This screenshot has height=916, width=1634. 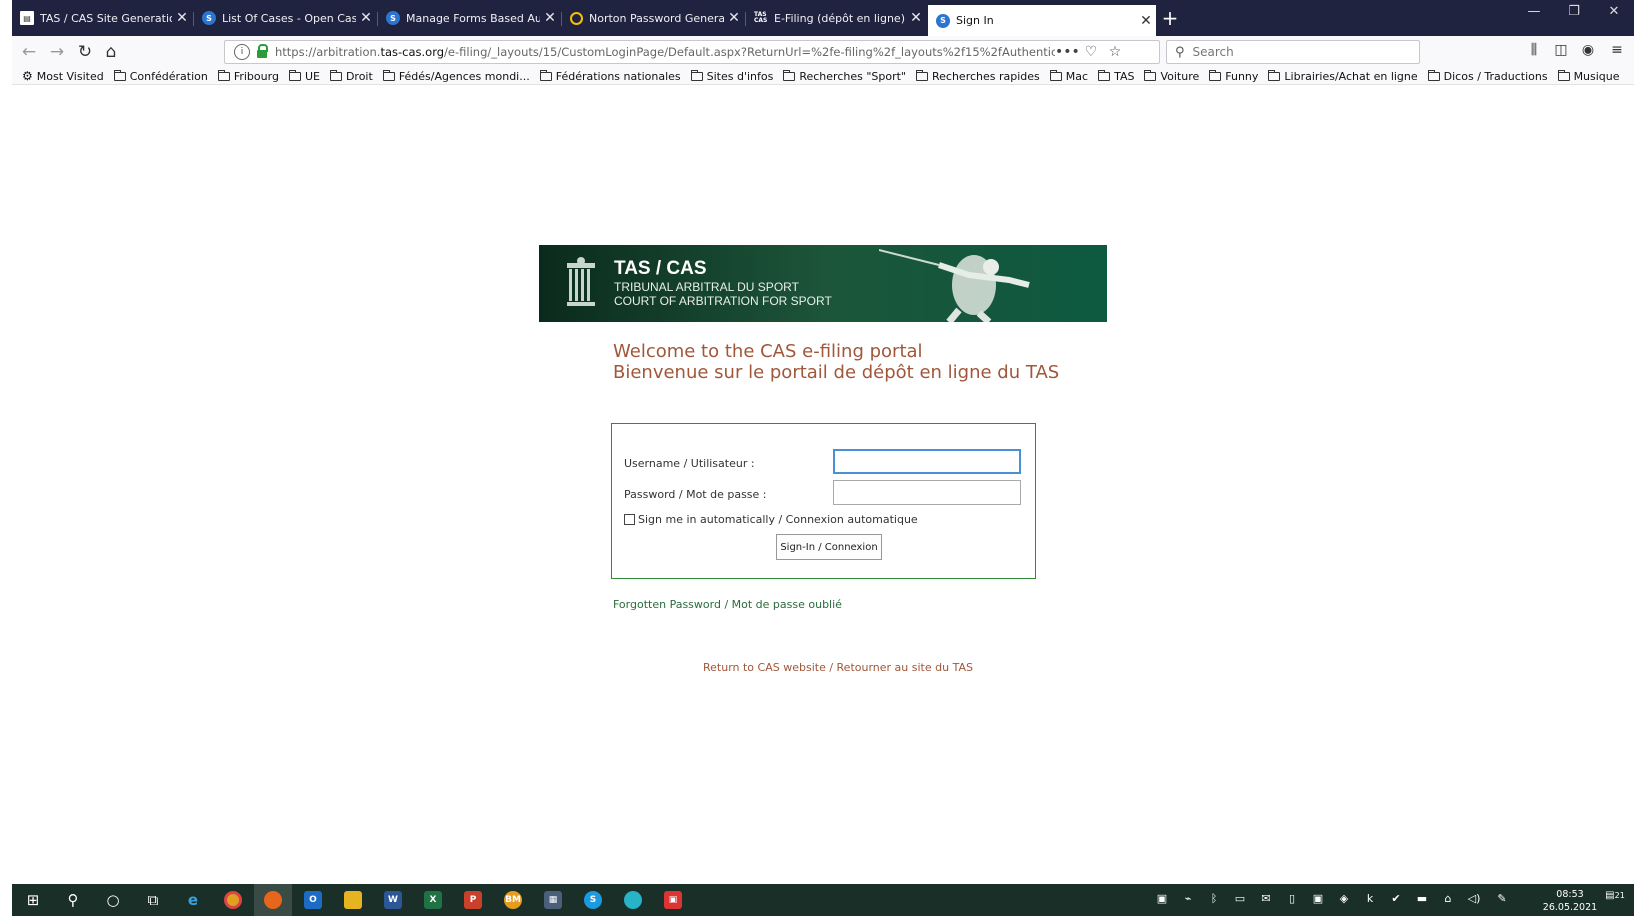 I want to click on bookmark-folder: UE, so click(x=304, y=76).